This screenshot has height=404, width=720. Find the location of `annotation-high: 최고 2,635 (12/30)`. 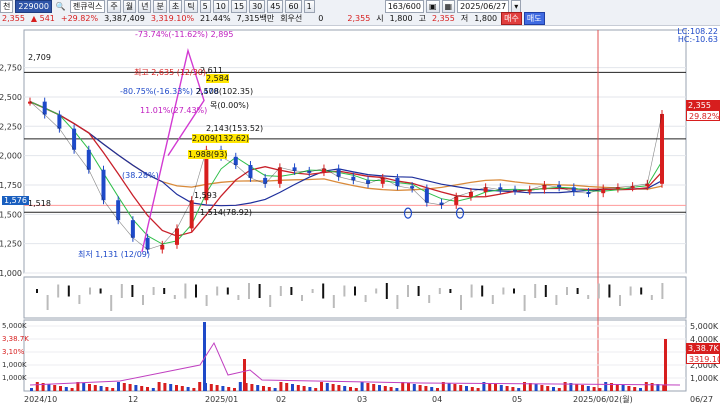

annotation-high: 최고 2,635 (12/30) is located at coordinates (170, 72).